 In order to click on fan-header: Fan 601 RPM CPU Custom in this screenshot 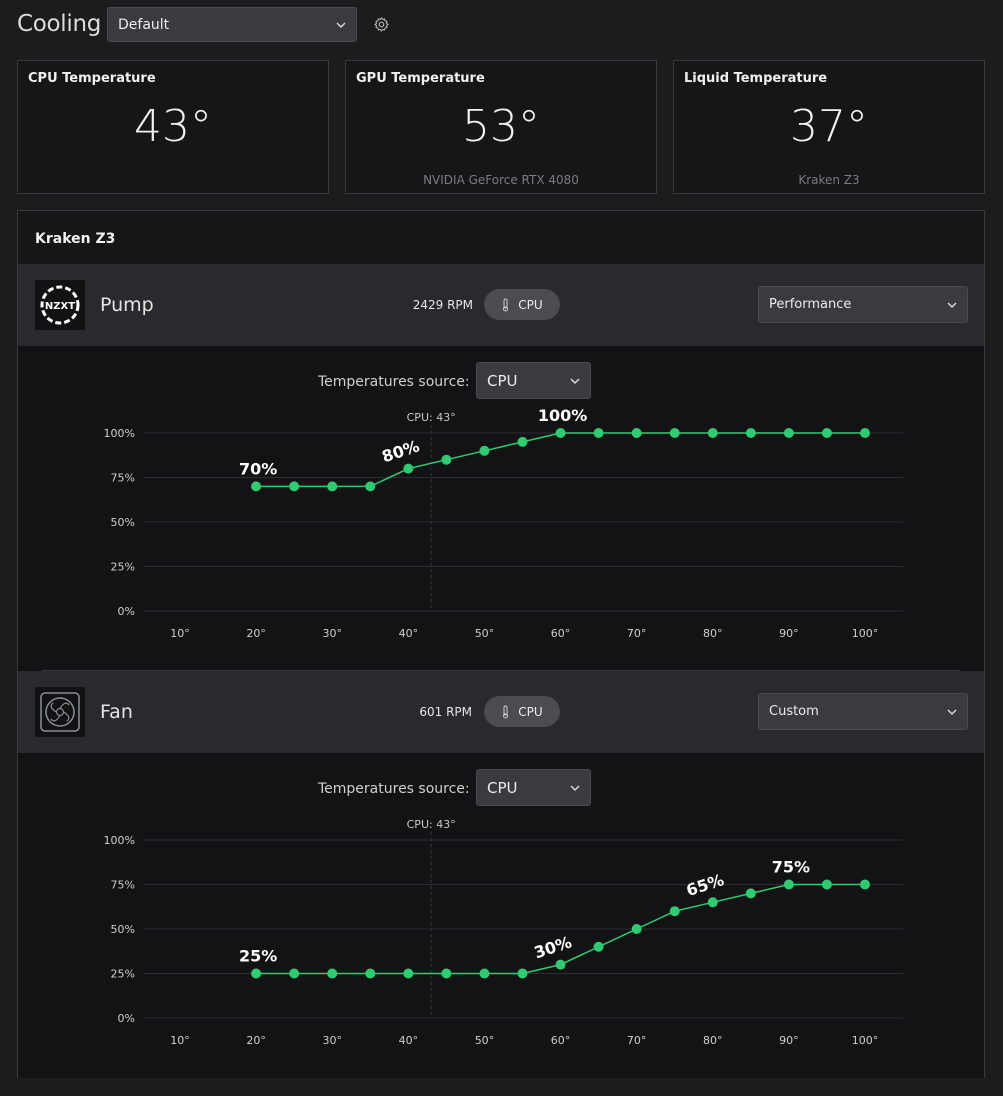, I will do `click(501, 712)`.